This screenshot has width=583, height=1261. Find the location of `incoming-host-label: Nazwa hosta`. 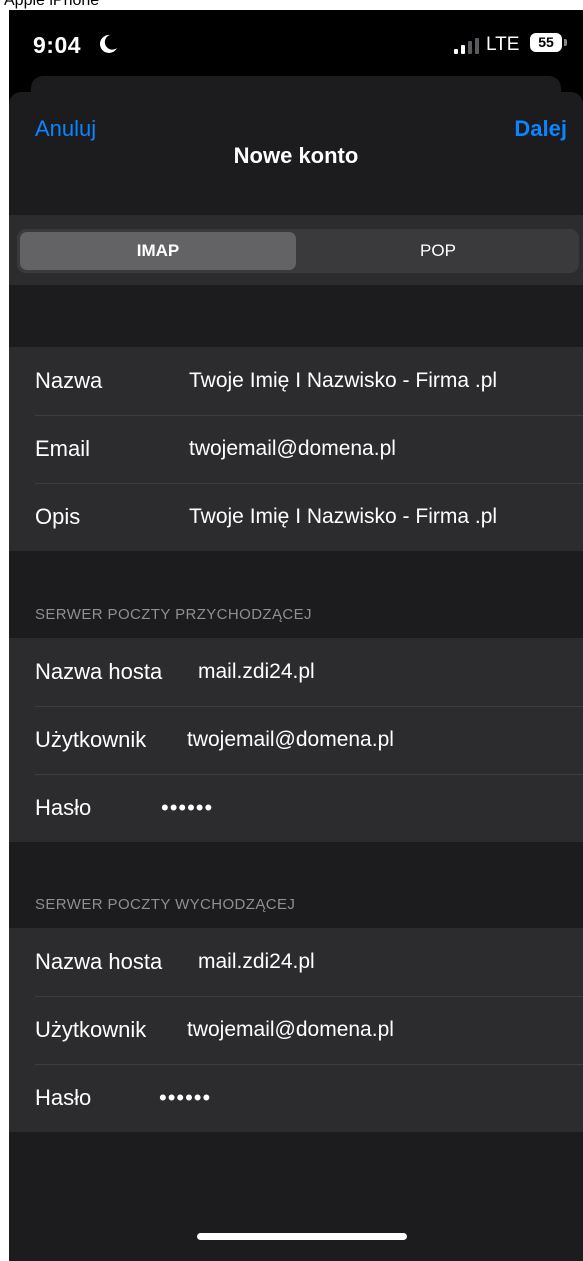

incoming-host-label: Nazwa hosta is located at coordinates (99, 671).